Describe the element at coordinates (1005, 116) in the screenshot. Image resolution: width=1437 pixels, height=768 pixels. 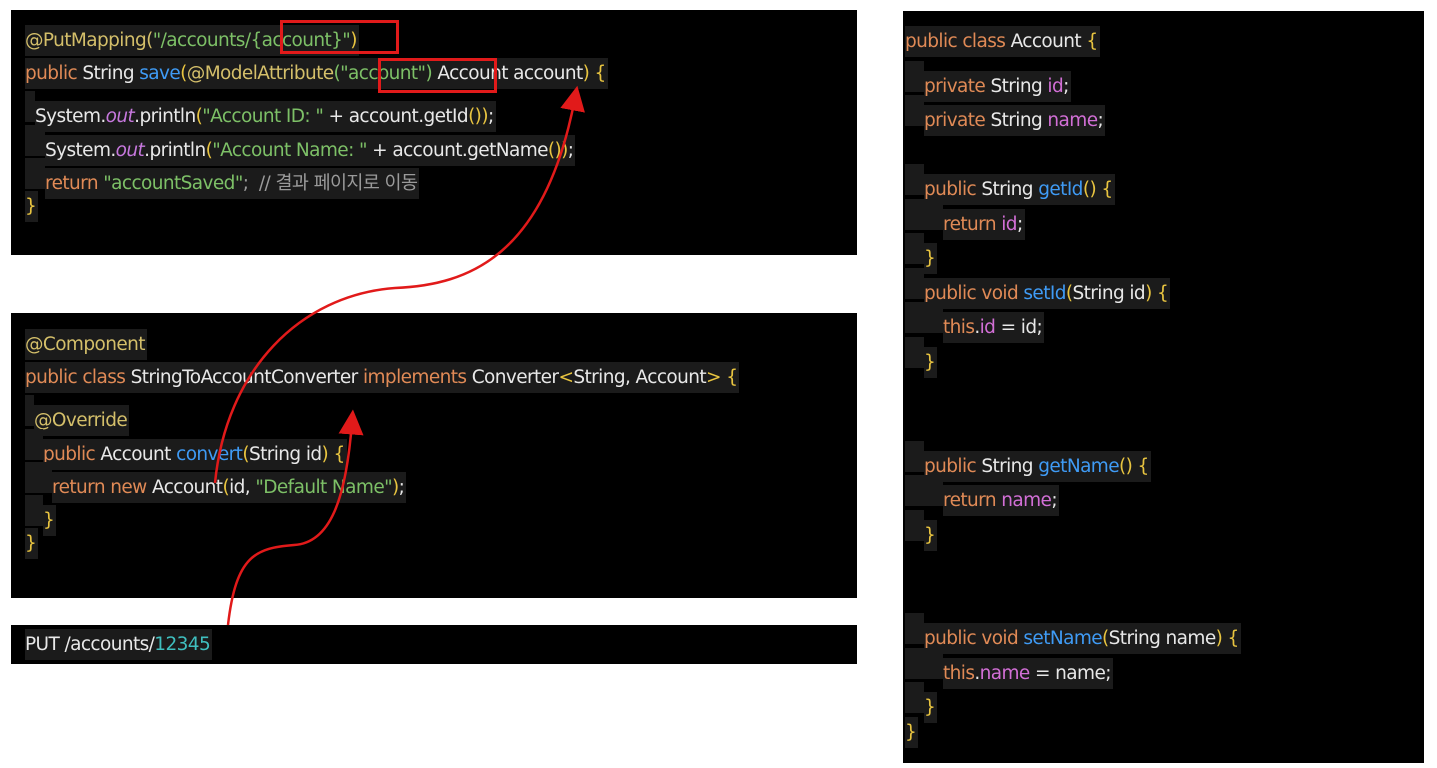
I see `code-line: private String name;` at that location.